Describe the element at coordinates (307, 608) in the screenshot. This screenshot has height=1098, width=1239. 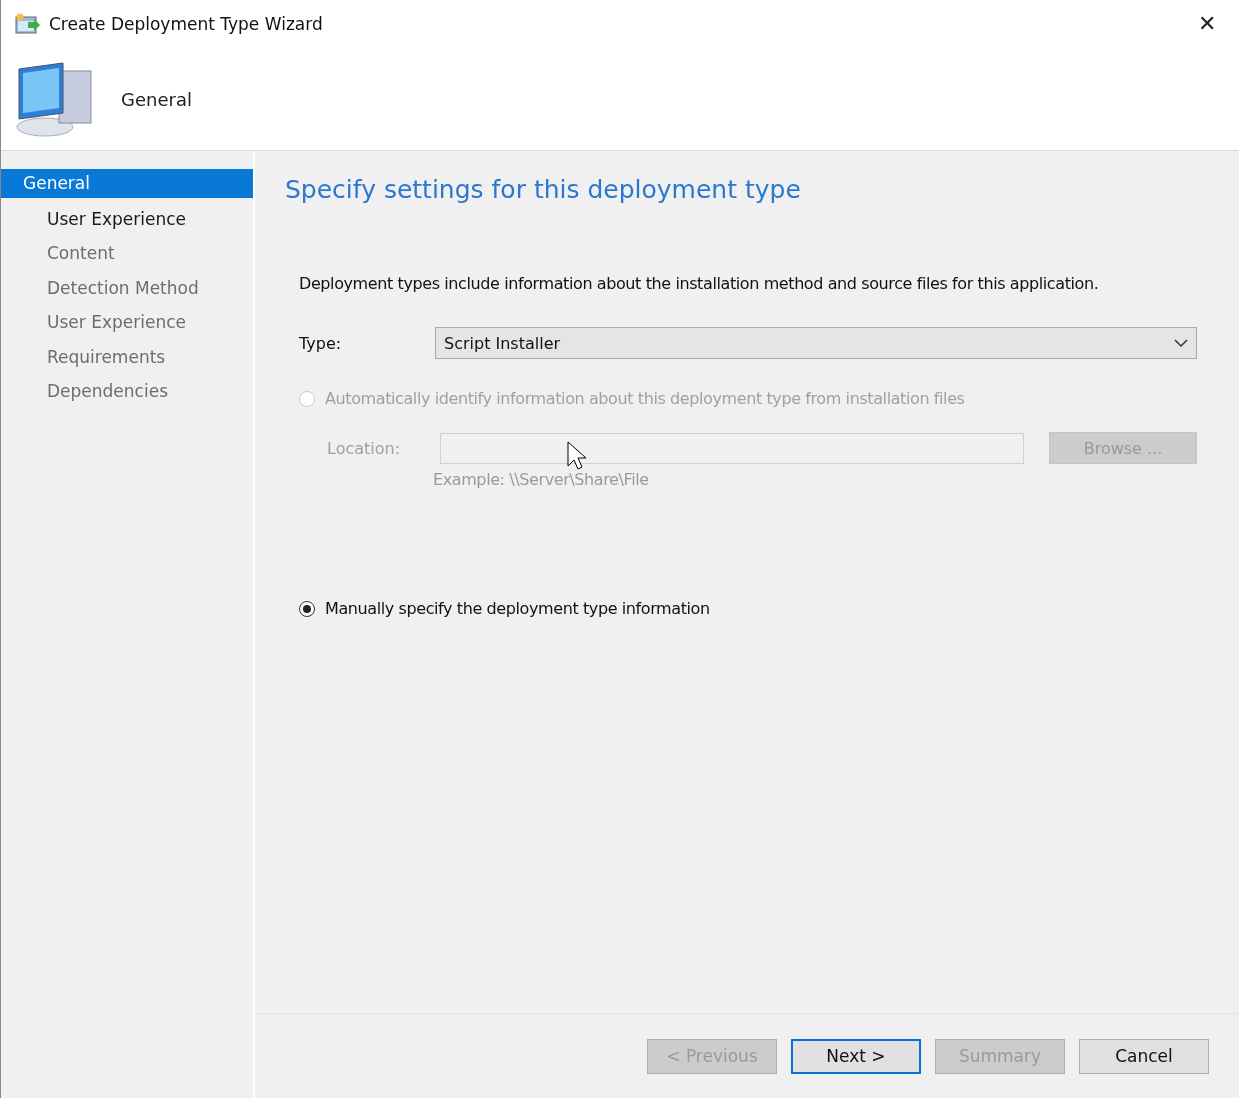
I see `radio-button` at that location.